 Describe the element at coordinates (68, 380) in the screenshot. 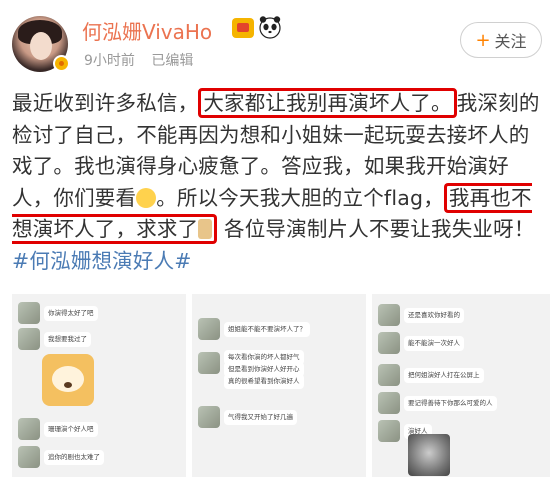

I see `dog-sticker-image` at that location.